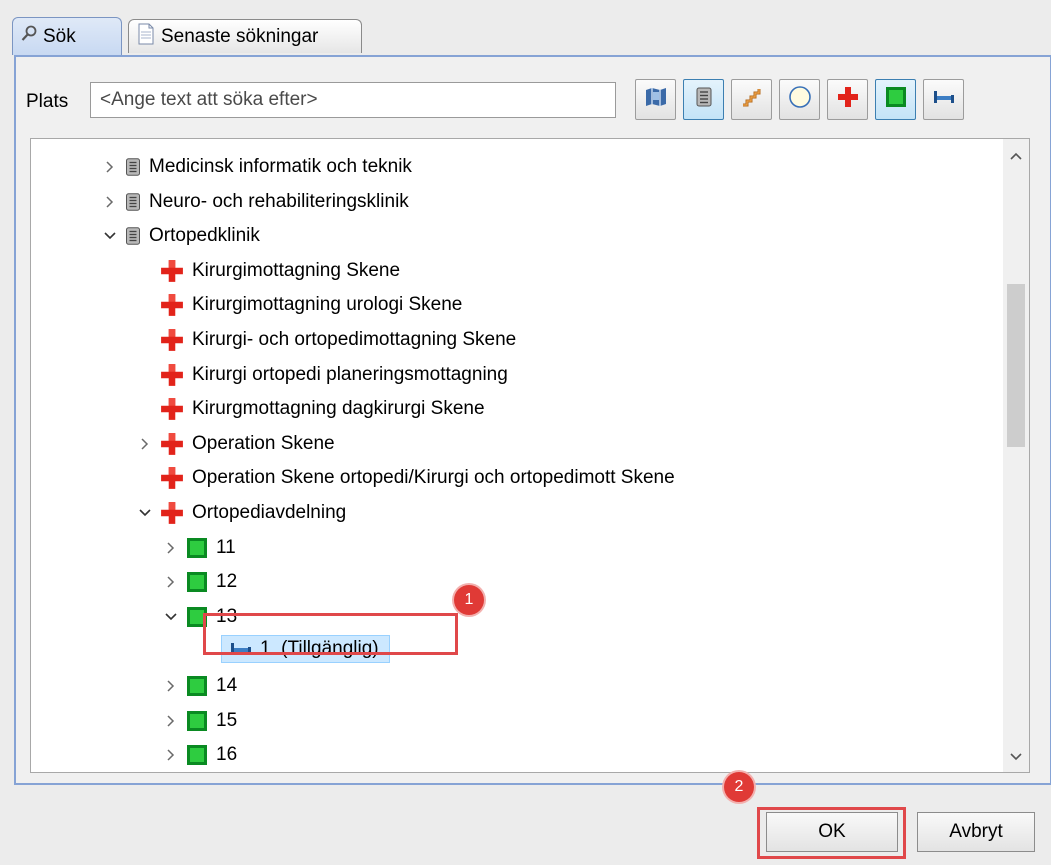  Describe the element at coordinates (227, 720) in the screenshot. I see `tree-item-label: 15` at that location.